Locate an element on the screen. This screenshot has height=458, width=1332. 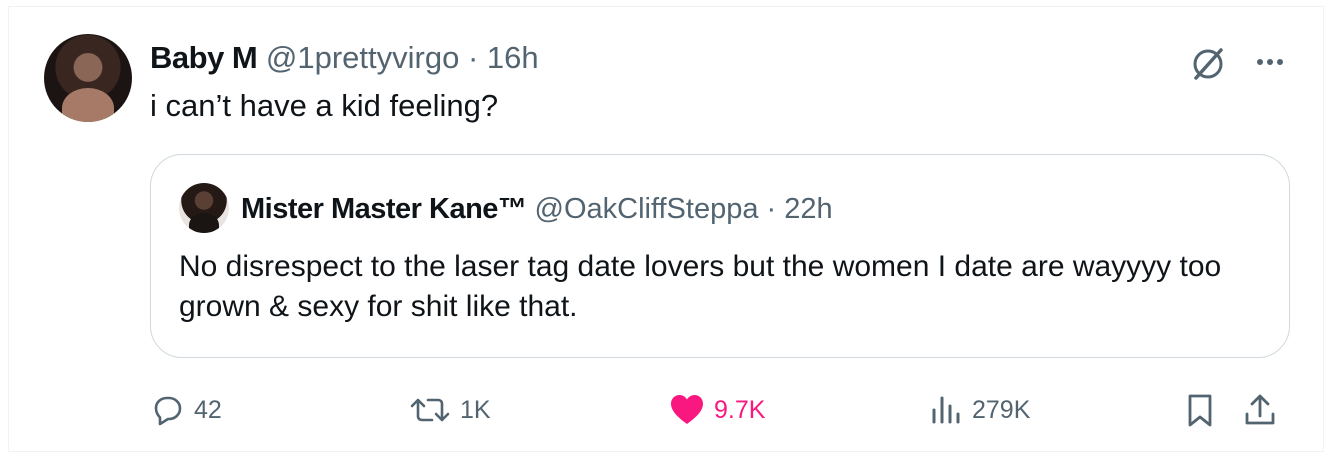
views-icon is located at coordinates (946, 410).